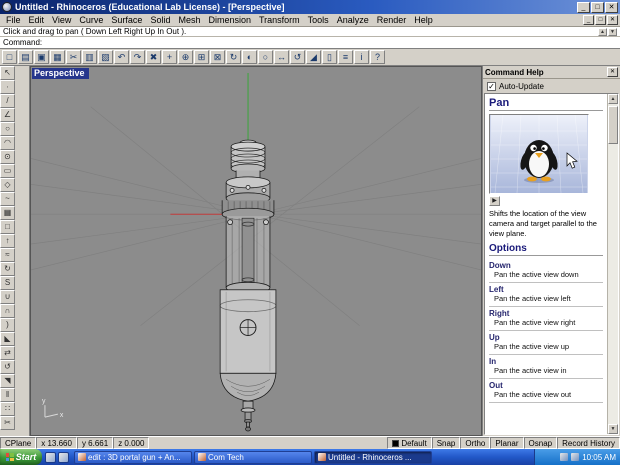 The height and width of the screenshot is (465, 620). I want to click on menu-item: View, so click(61, 20).